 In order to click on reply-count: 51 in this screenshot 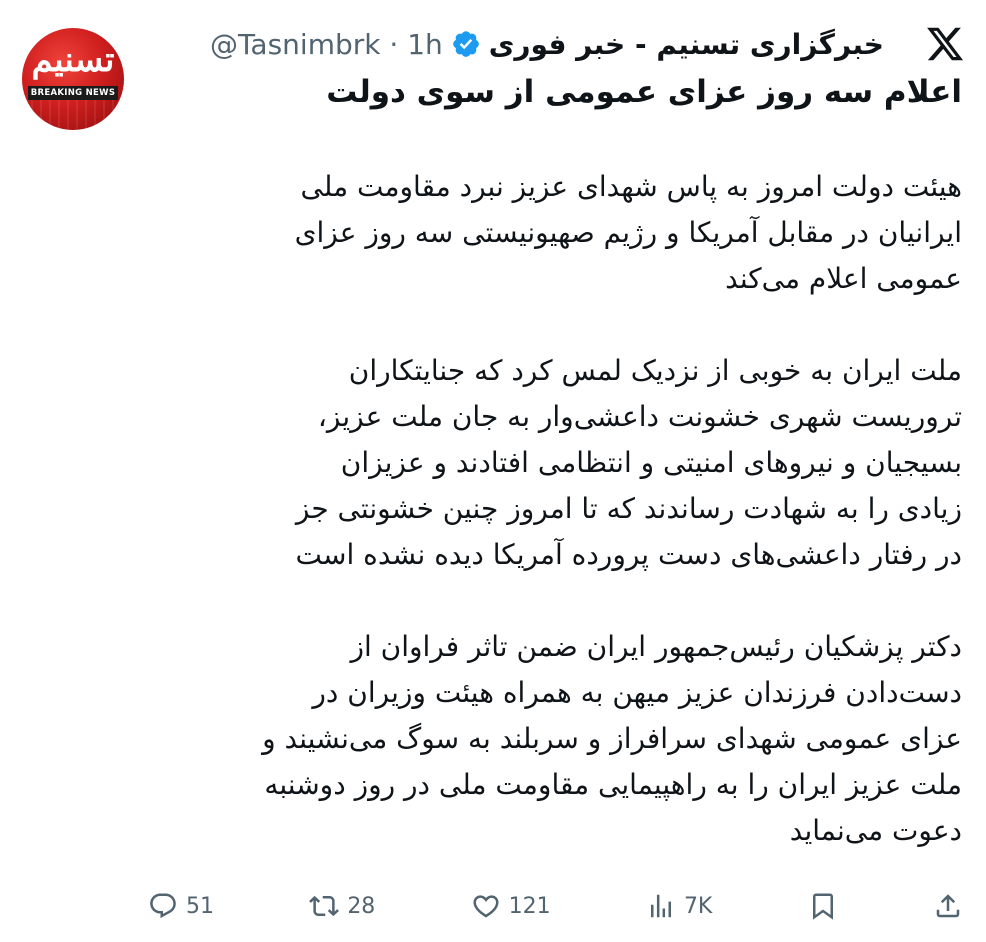, I will do `click(200, 906)`.